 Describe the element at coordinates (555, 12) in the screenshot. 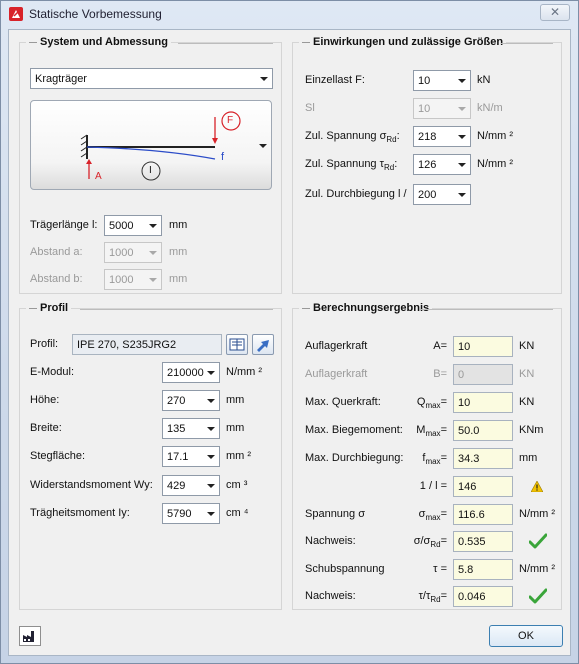

I see `close-button: ✕` at that location.